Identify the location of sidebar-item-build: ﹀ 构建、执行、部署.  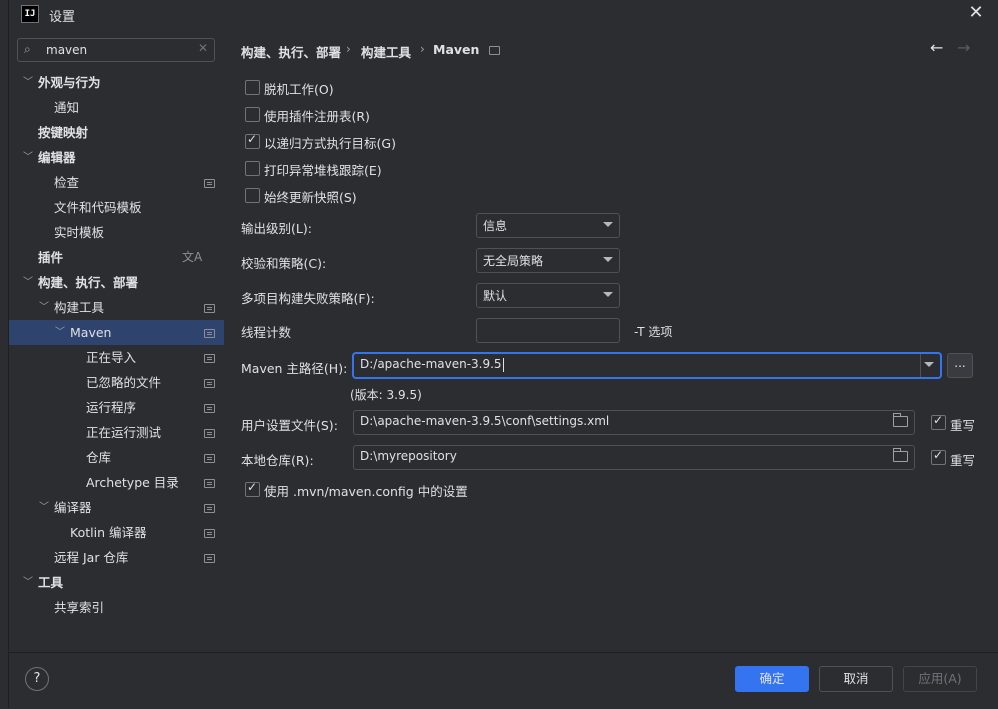
(116, 282).